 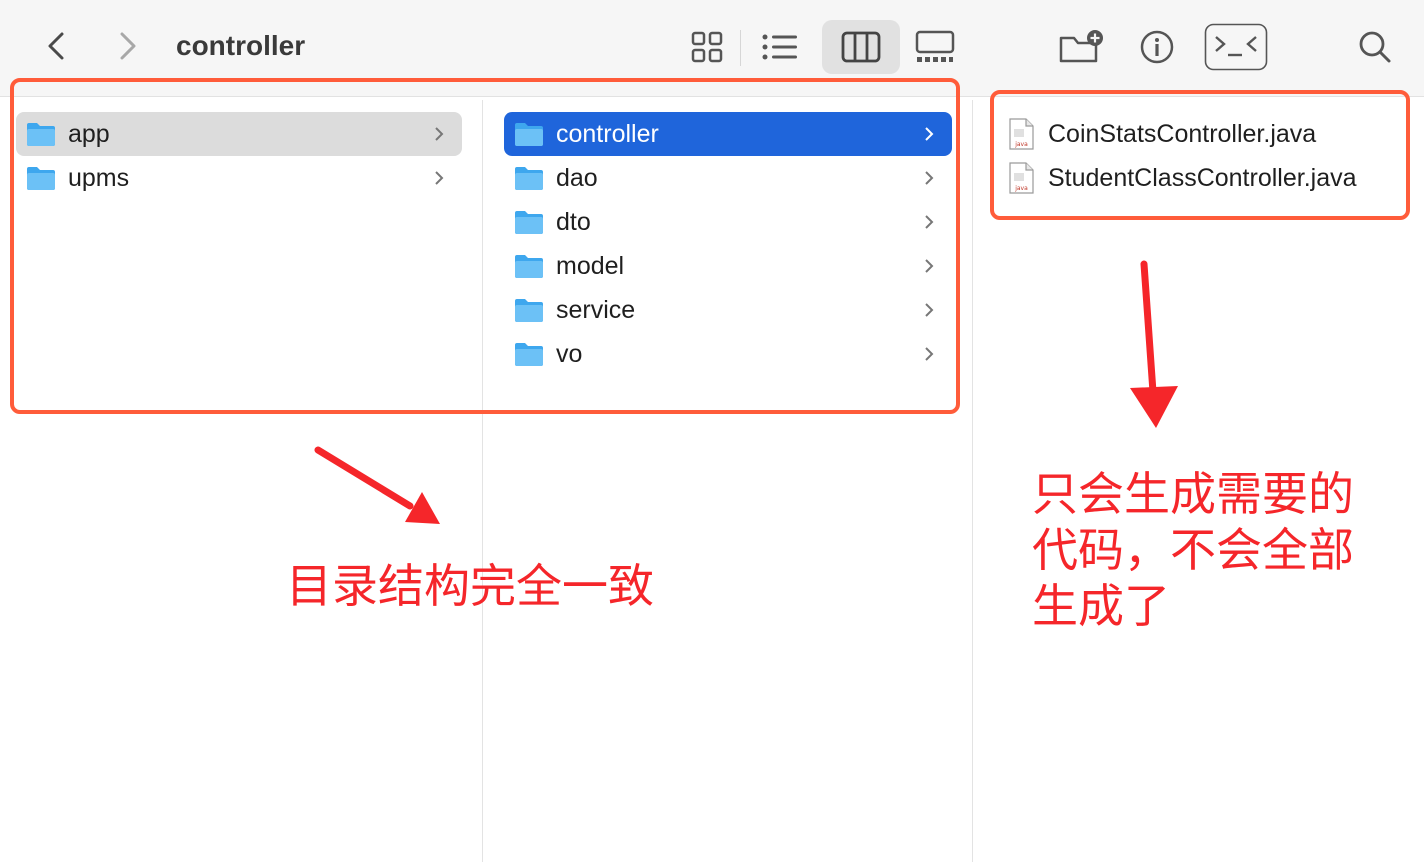 What do you see at coordinates (470, 586) in the screenshot?
I see `annotation-left-text: 目录结构完全一致` at bounding box center [470, 586].